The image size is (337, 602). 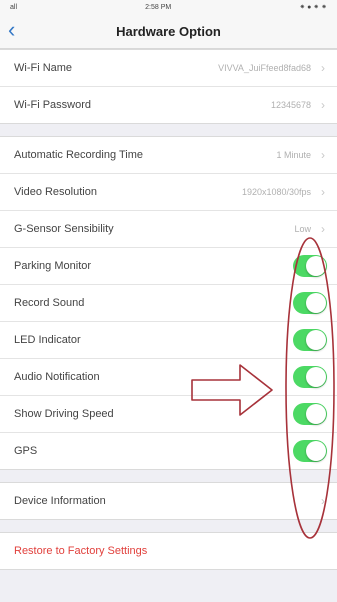 I want to click on record-sound-row: Record Sound, so click(x=168, y=302).